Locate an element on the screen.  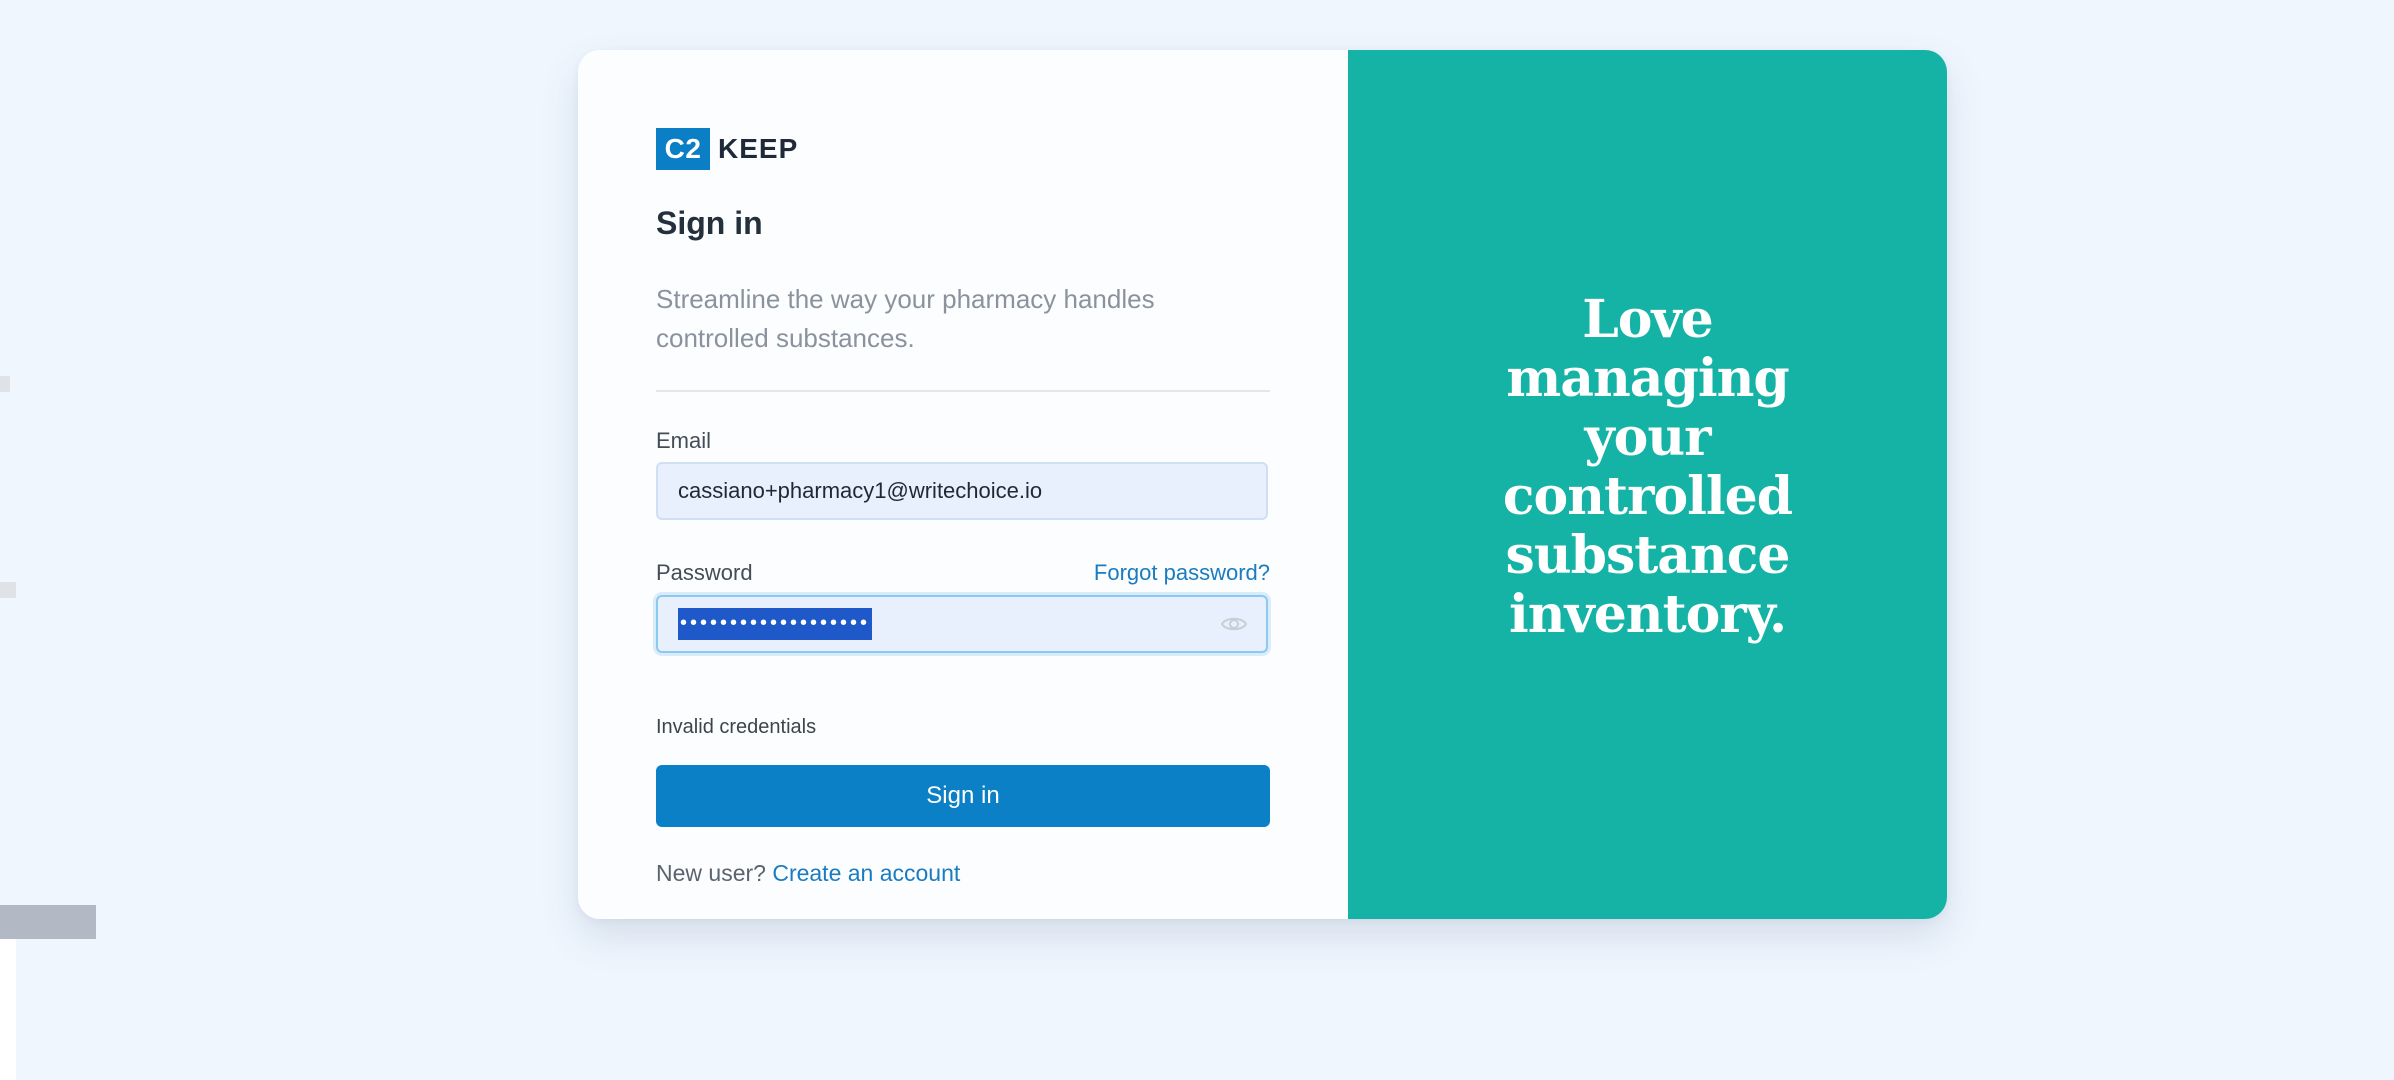
password-field: ••••••••••••••••••• is located at coordinates (962, 624).